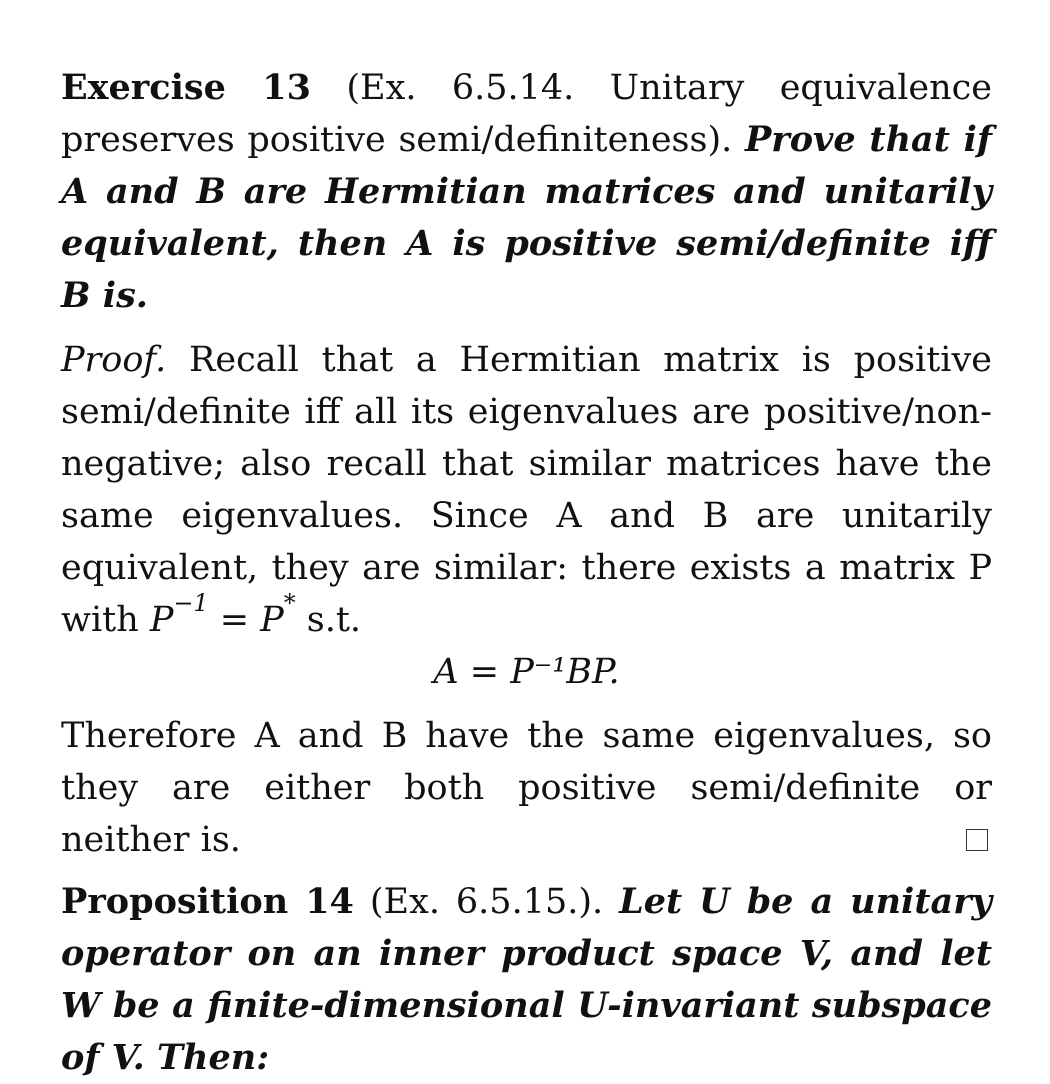 The width and height of the screenshot is (1050, 1084). I want to click on qed-box-icon, so click(977, 840).